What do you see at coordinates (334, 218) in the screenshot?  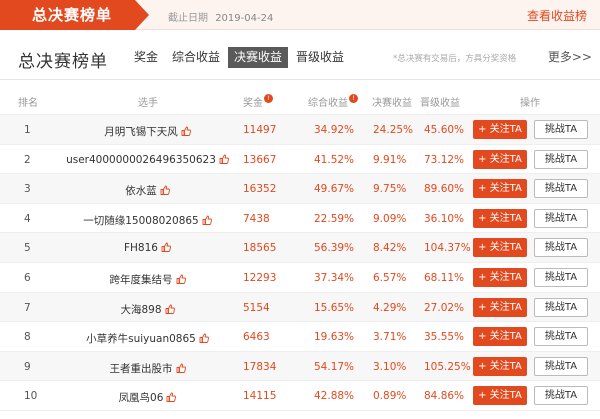 I see `total-profit-cell: 22.59%` at bounding box center [334, 218].